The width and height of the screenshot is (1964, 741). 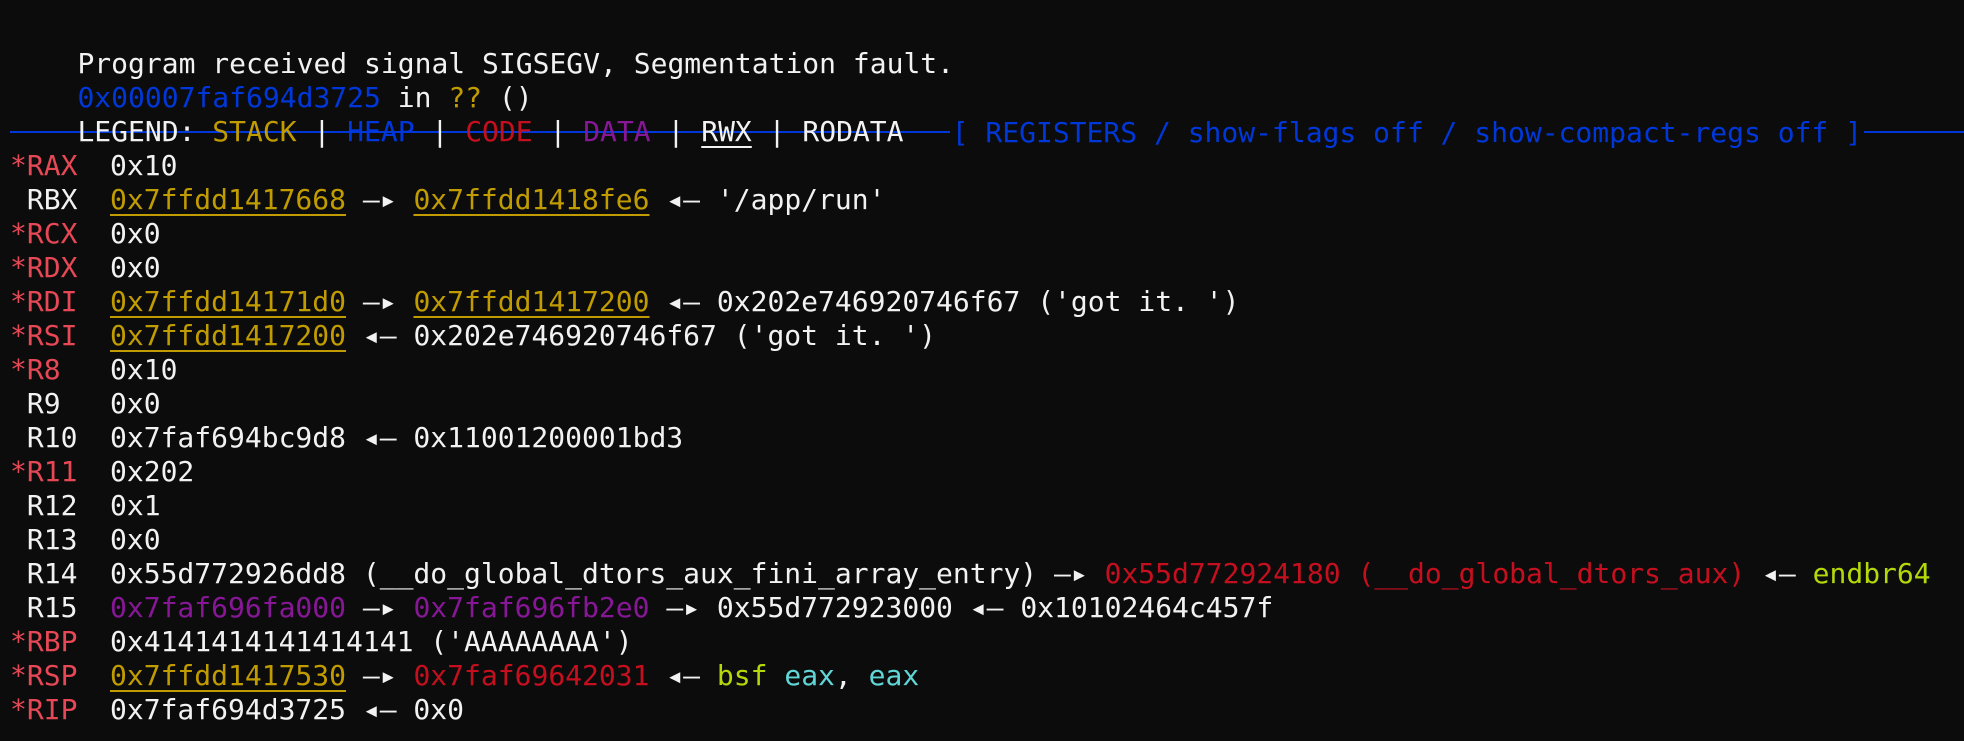 I want to click on register-row: R10 0x7faf694bc9d8 ◂— 0x11001200001bd3, so click(x=987, y=438).